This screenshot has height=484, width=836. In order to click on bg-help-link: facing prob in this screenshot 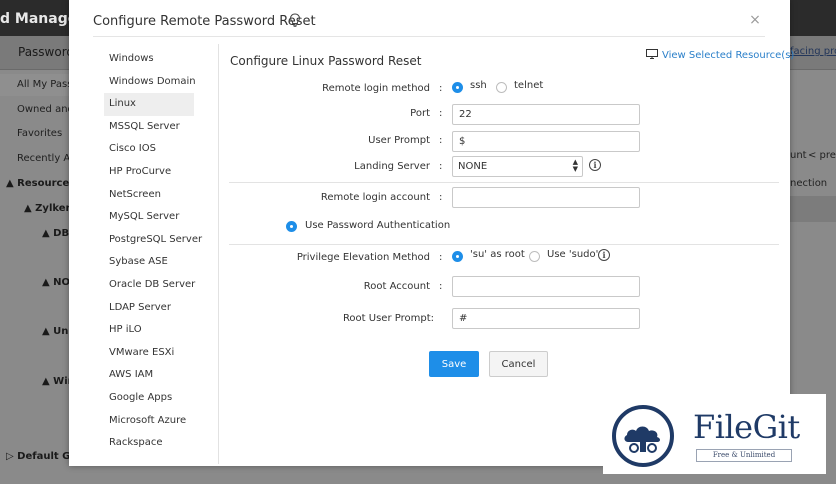, I will do `click(813, 51)`.